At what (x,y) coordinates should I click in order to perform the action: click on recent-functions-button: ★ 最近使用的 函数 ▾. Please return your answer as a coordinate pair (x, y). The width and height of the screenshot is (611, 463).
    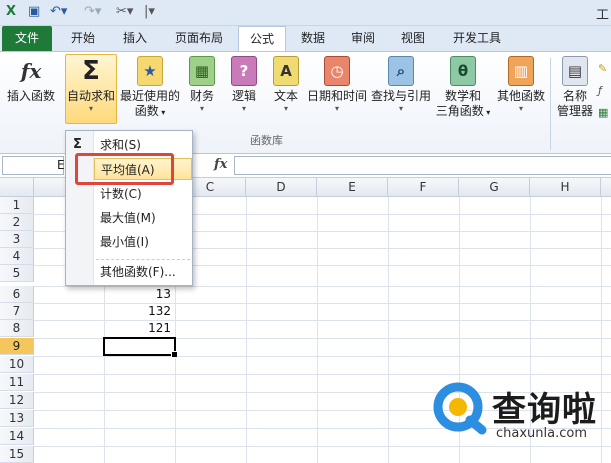
    Looking at the image, I should click on (150, 88).